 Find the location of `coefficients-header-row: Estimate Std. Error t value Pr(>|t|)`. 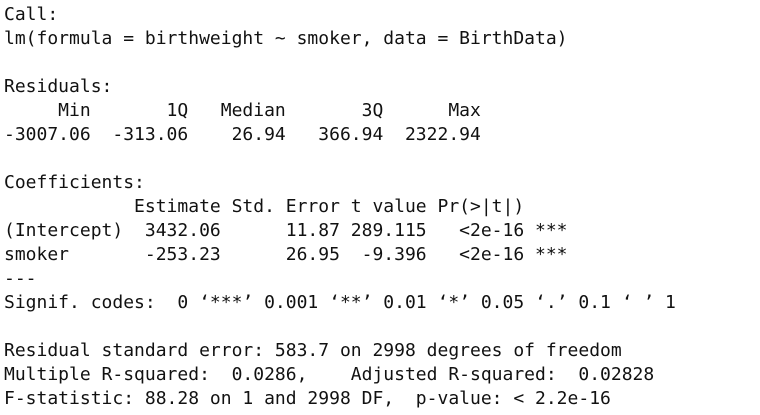

coefficients-header-row: Estimate Std. Error t value Pr(>|t|) is located at coordinates (286, 206).